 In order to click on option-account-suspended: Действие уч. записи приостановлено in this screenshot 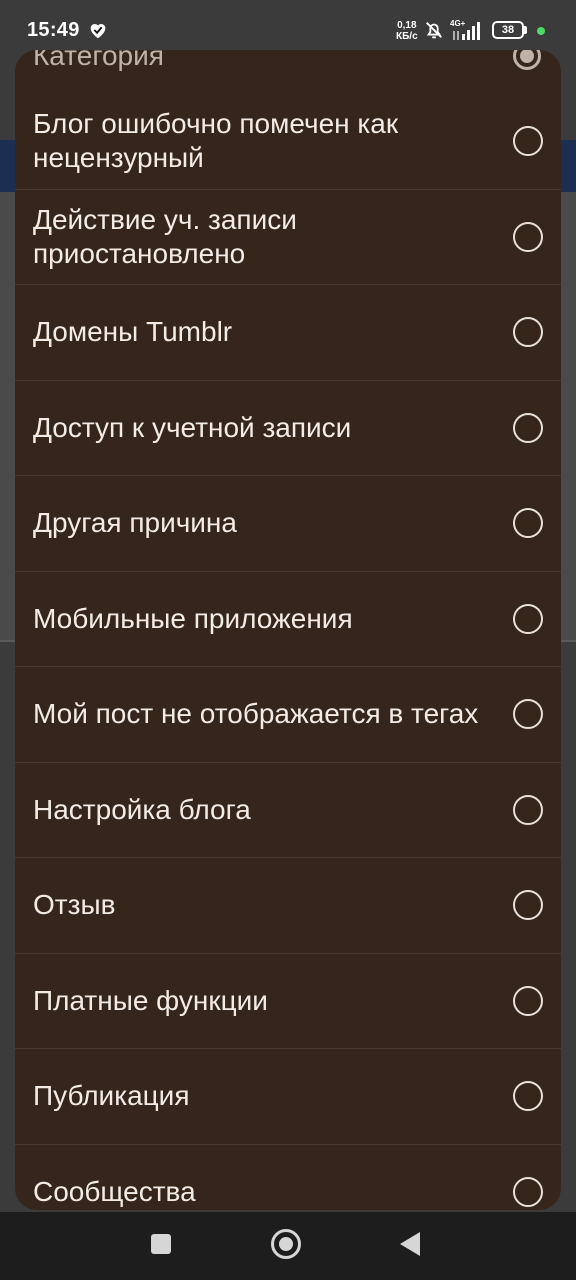, I will do `click(288, 237)`.